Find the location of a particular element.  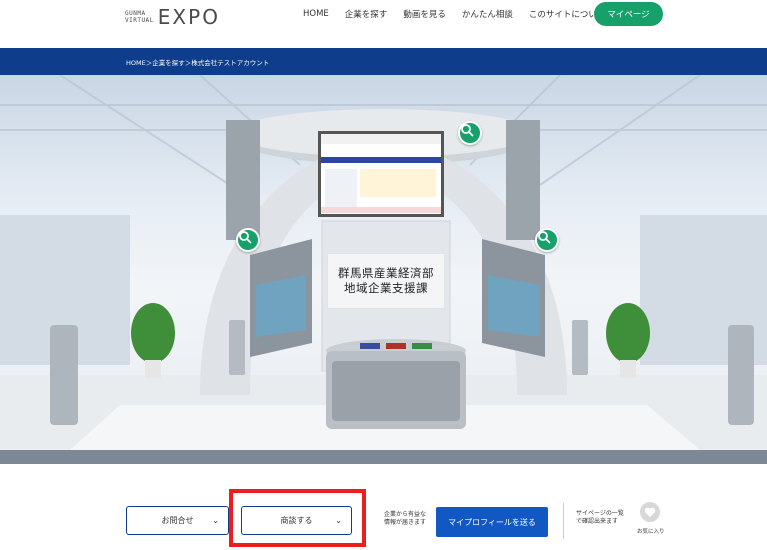

main-nav: HOME 企業を探す 動画を見る かんたん相談 このサイトについて is located at coordinates (462, 14).